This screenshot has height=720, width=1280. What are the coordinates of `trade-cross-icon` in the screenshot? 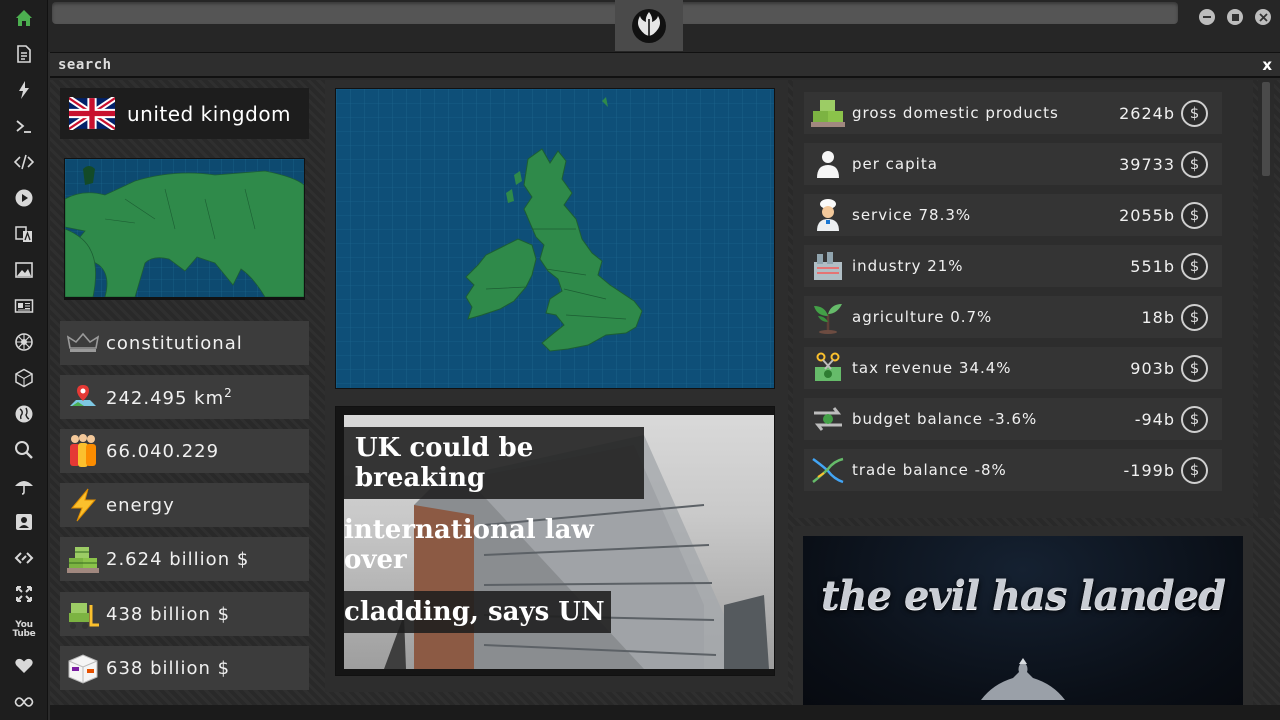 It's located at (828, 470).